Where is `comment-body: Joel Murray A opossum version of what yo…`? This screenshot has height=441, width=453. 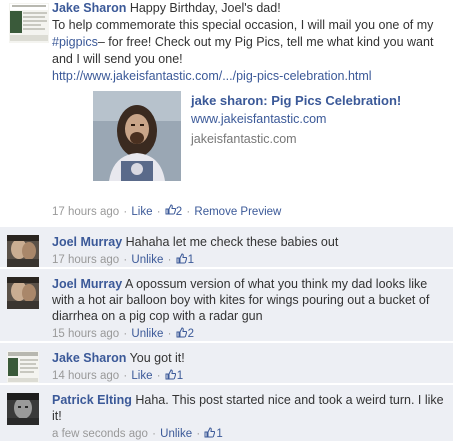 comment-body: Joel Murray A opossum version of what yo… is located at coordinates (250, 309).